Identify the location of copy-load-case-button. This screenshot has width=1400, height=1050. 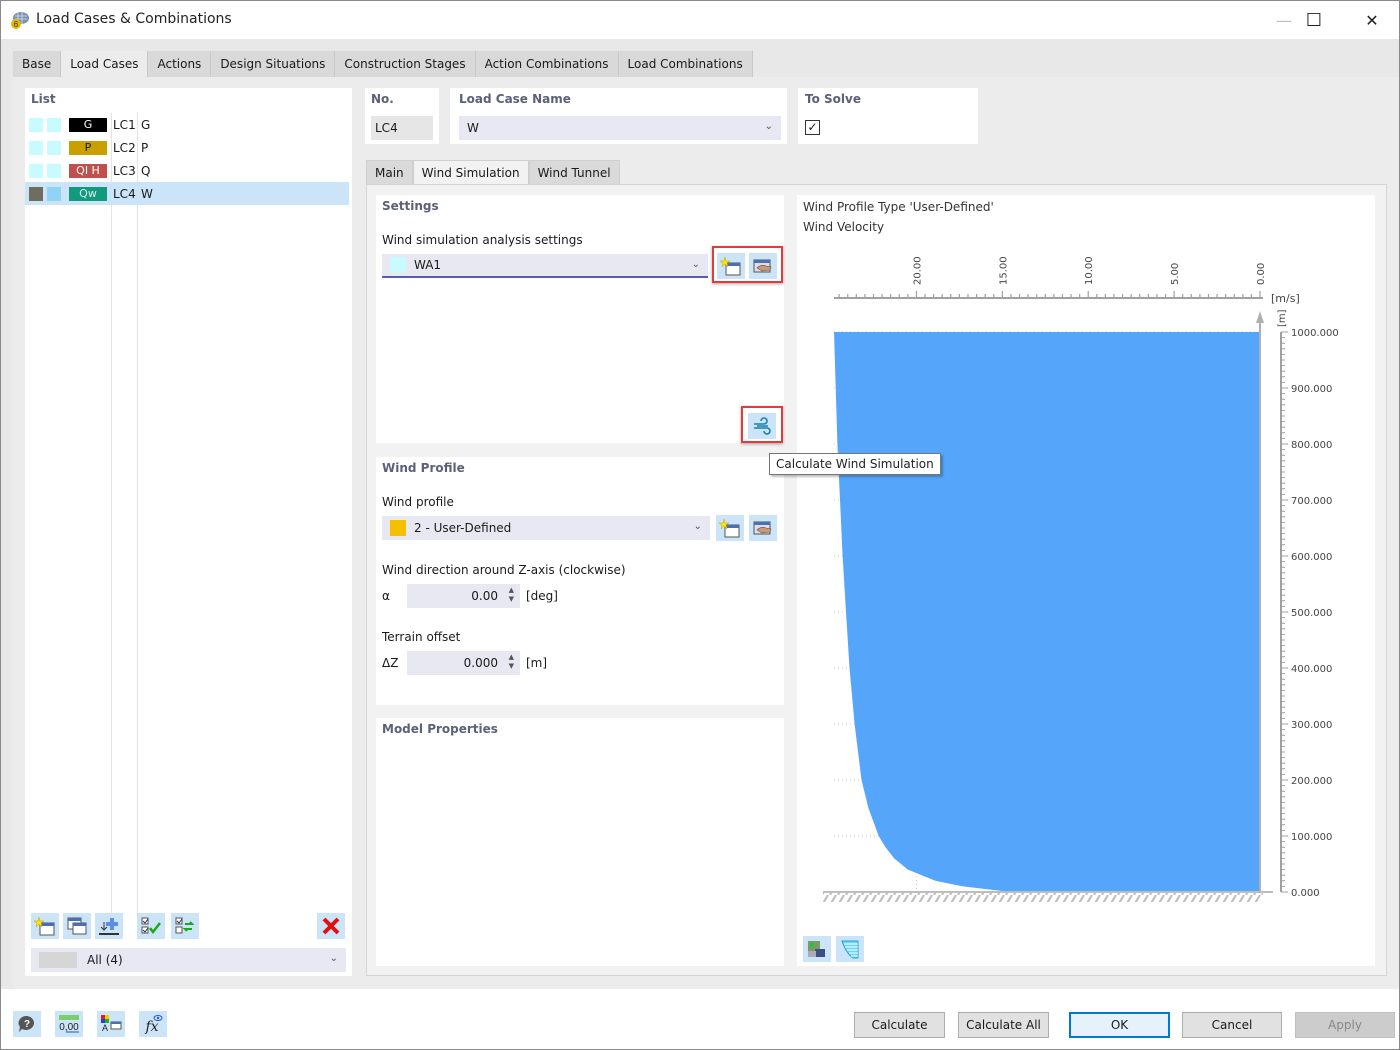
(77, 926).